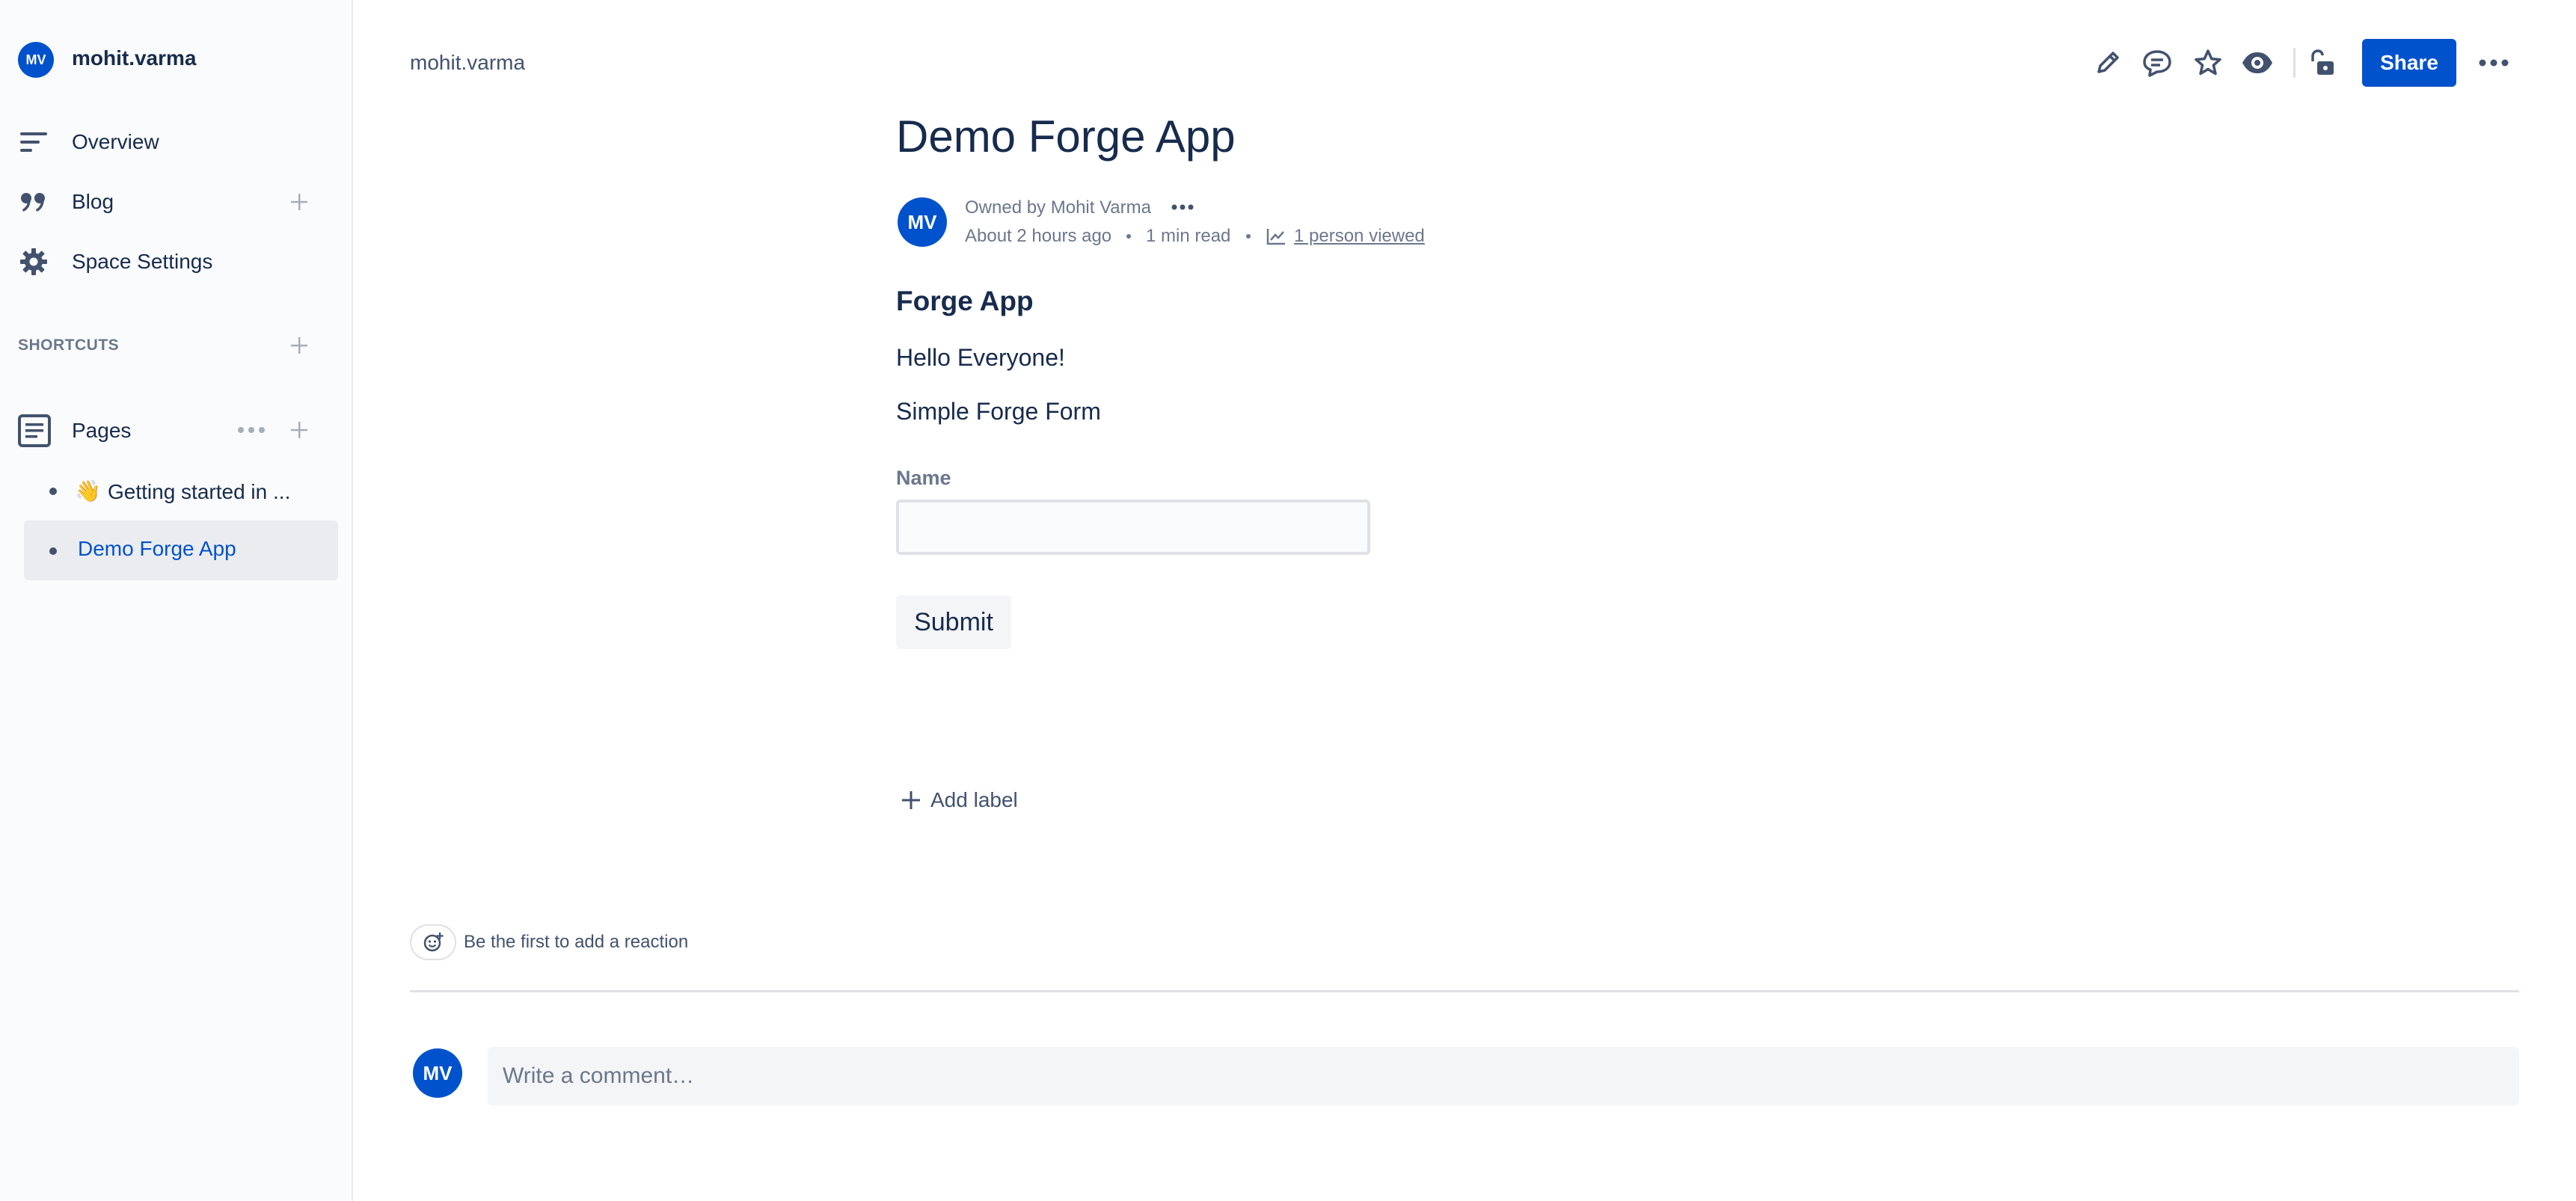 Image resolution: width=2576 pixels, height=1201 pixels. I want to click on page-title: Demo Forge App, so click(1066, 136).